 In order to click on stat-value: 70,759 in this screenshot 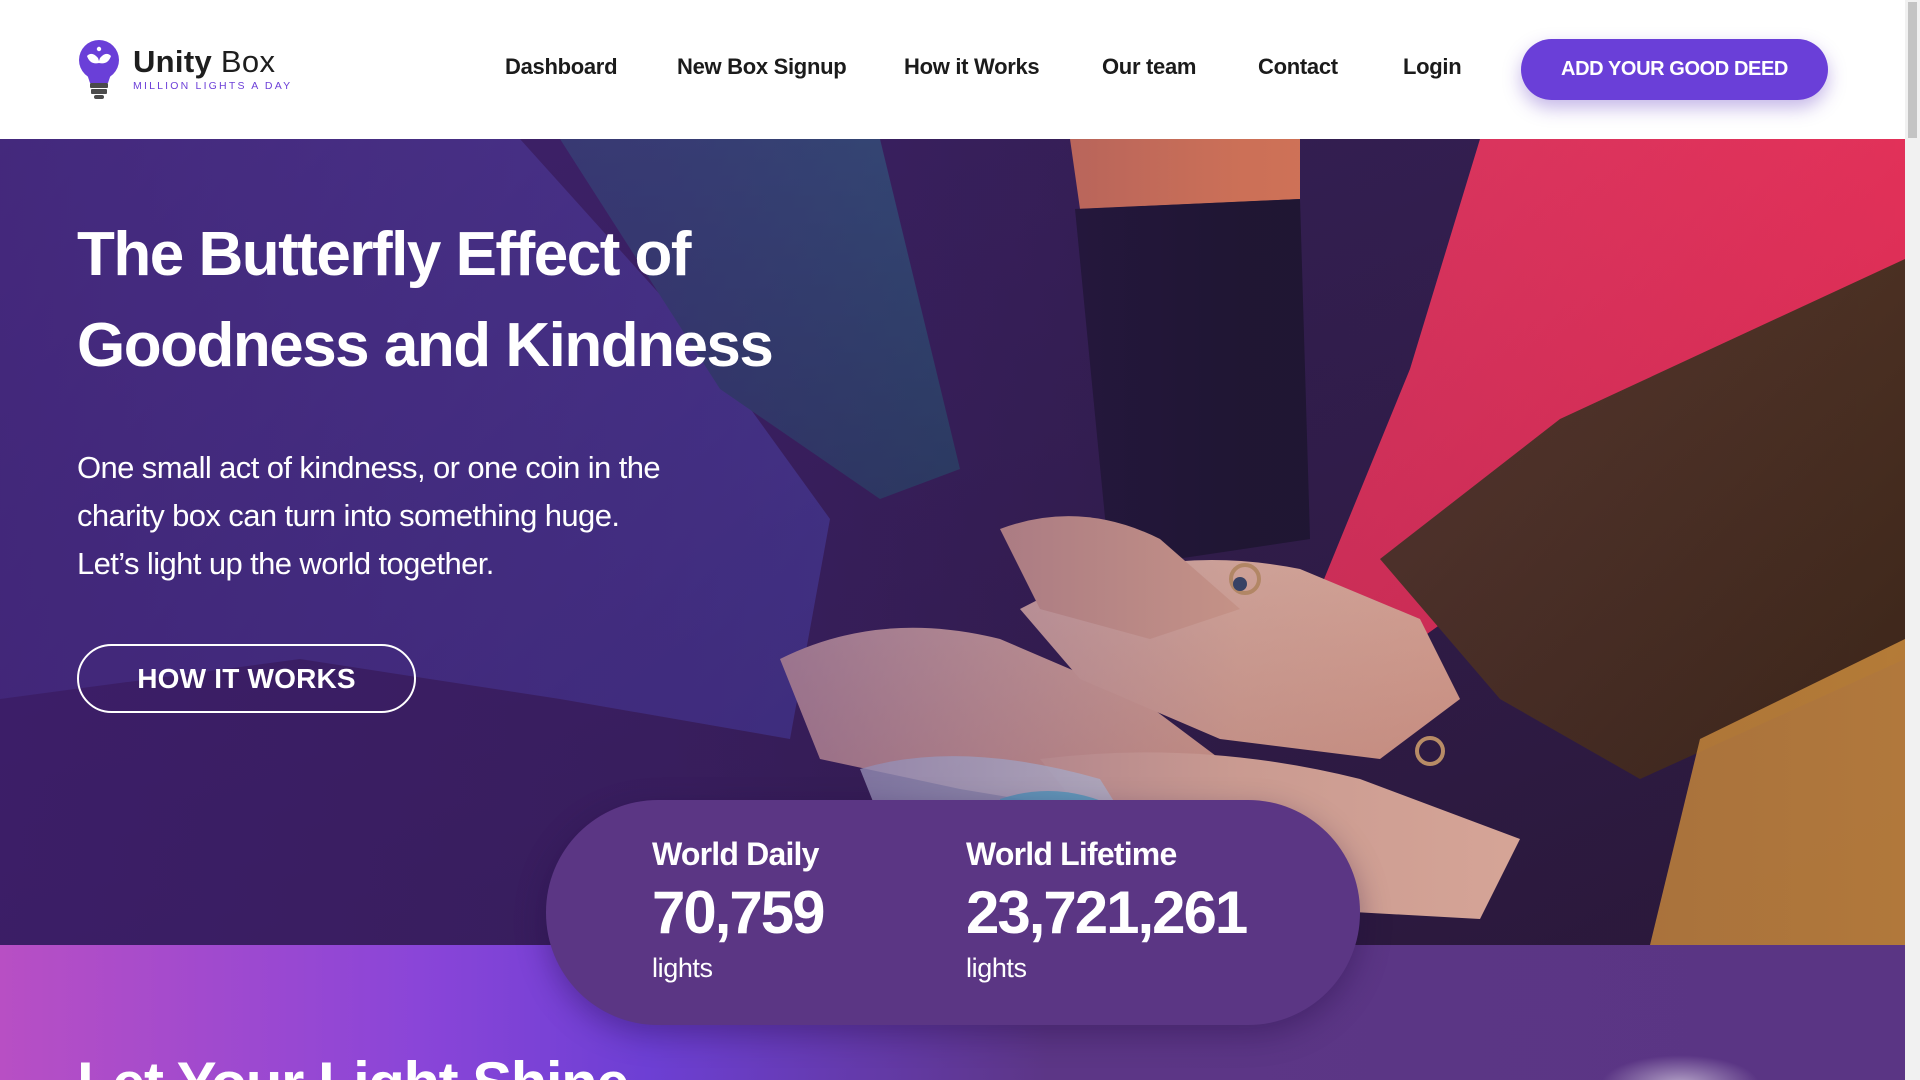, I will do `click(739, 912)`.